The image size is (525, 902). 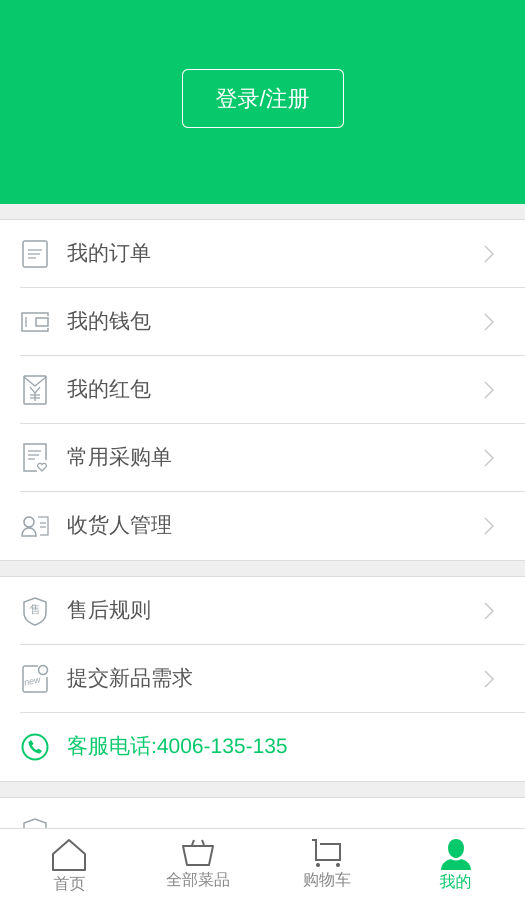 I want to click on phone-icon, so click(x=35, y=747).